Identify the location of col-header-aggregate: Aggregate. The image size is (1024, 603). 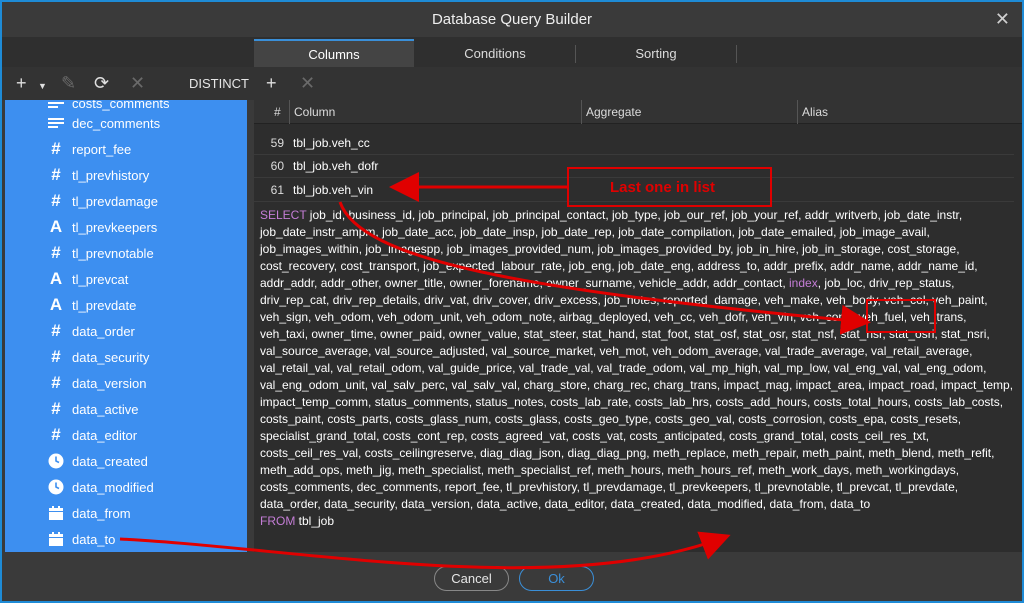
(613, 112).